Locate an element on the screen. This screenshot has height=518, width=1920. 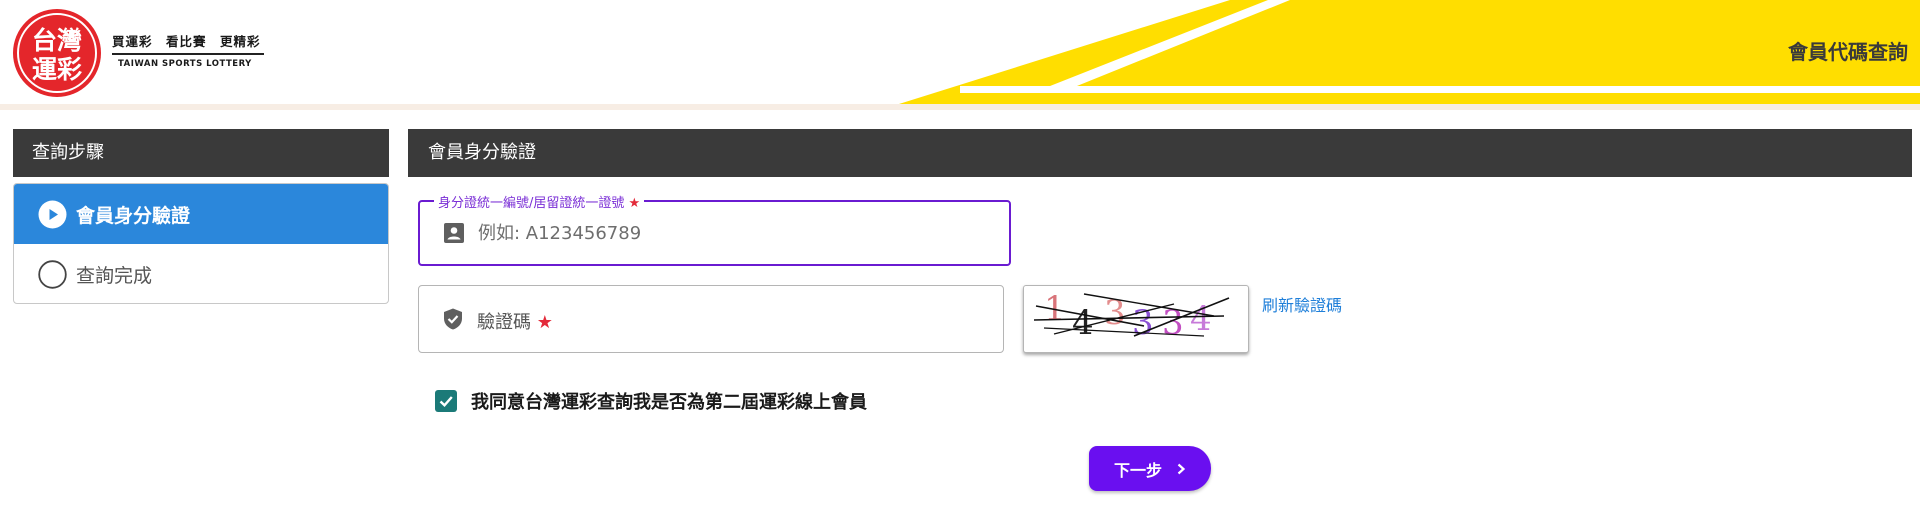
step-query-complete: 查詢完成 is located at coordinates (201, 273).